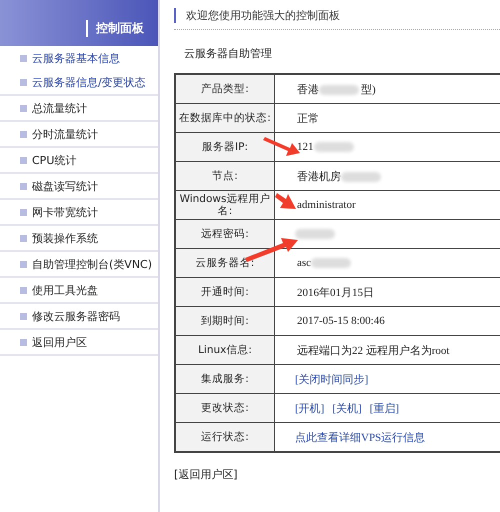 This screenshot has width=500, height=512. Describe the element at coordinates (79, 264) in the screenshot. I see `sidebar-item: 自助管理控制台(类VNC)` at that location.